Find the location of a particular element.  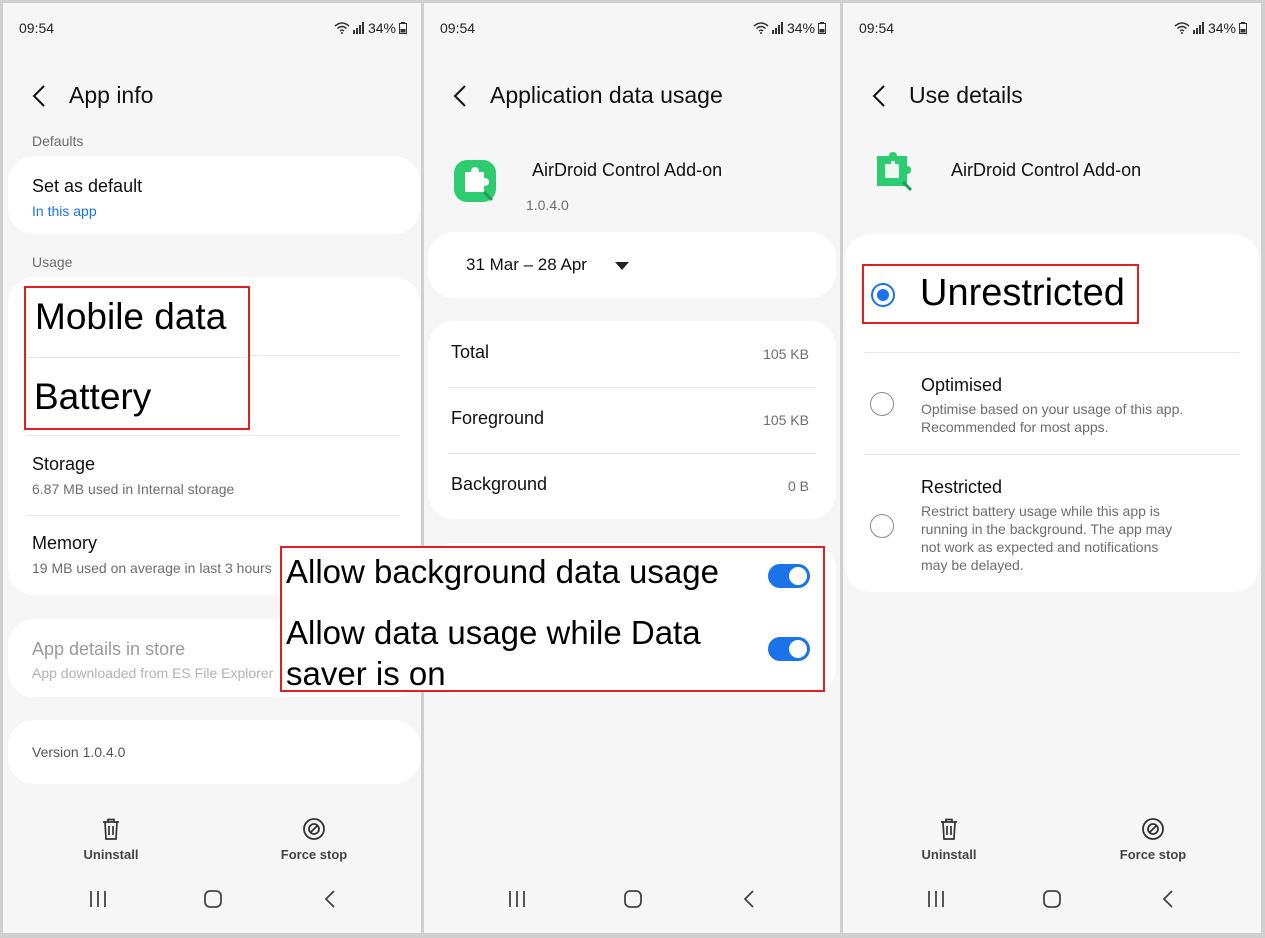

date-range-selector: 31 Mar – 28 Apr is located at coordinates (632, 265).